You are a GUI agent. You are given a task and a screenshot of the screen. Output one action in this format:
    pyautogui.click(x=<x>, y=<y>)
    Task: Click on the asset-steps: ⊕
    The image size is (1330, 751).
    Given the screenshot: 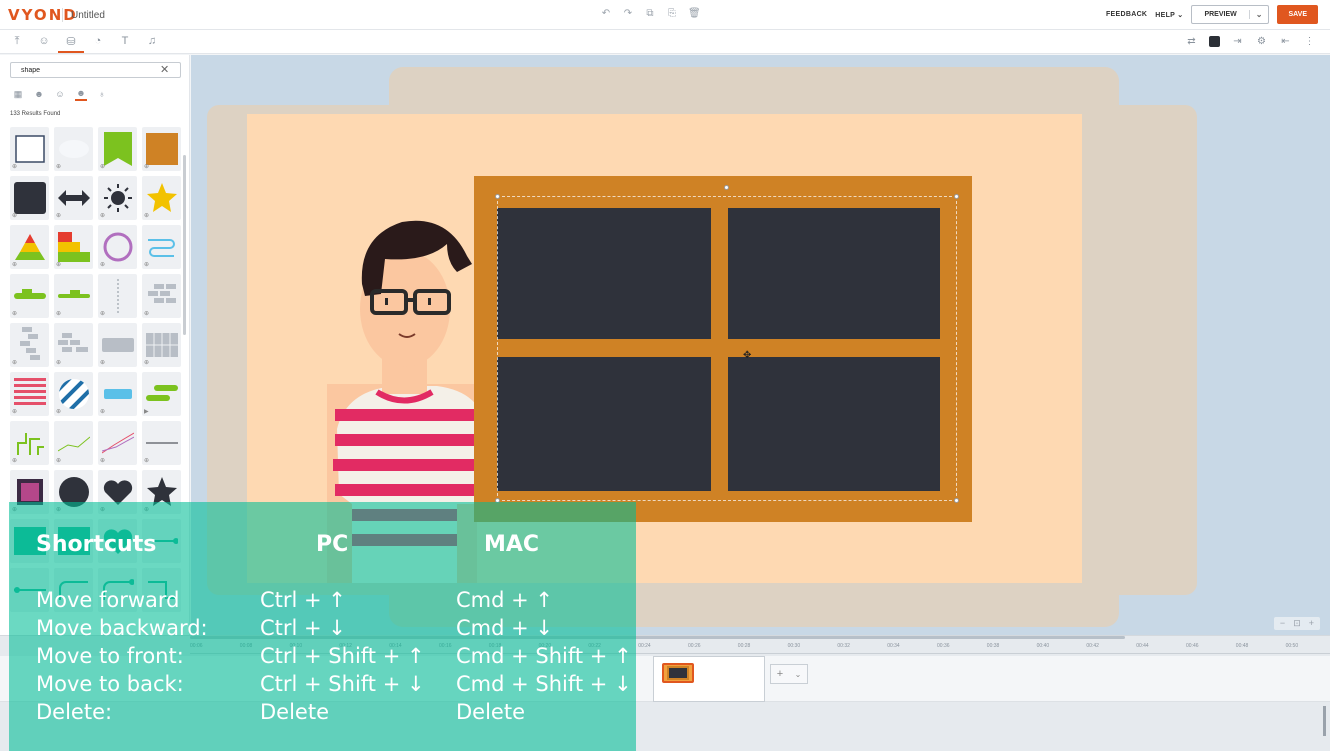 What is the action you would take?
    pyautogui.click(x=73, y=247)
    